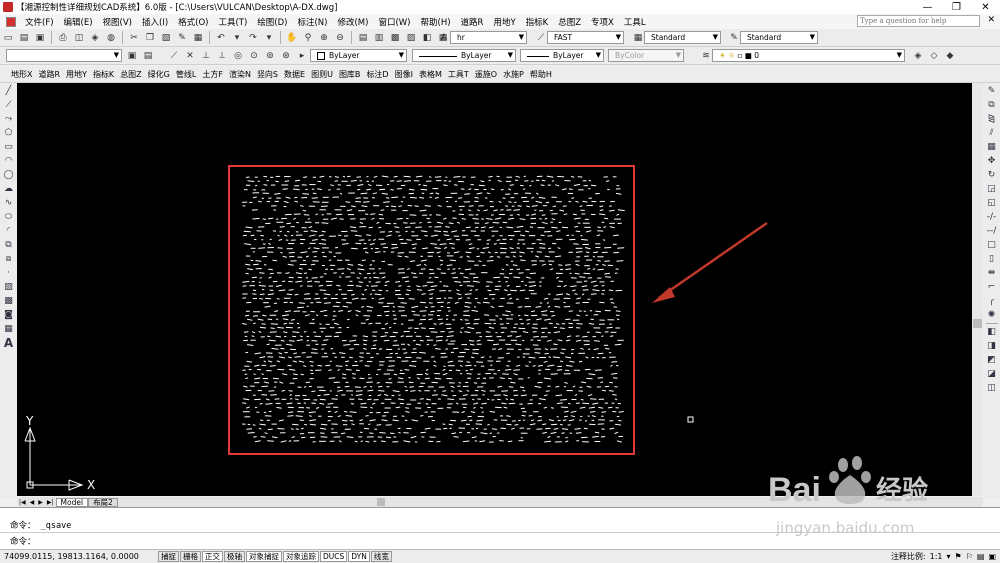 Image resolution: width=1000 pixels, height=563 pixels. I want to click on plugin-road: 道路R, so click(49, 74).